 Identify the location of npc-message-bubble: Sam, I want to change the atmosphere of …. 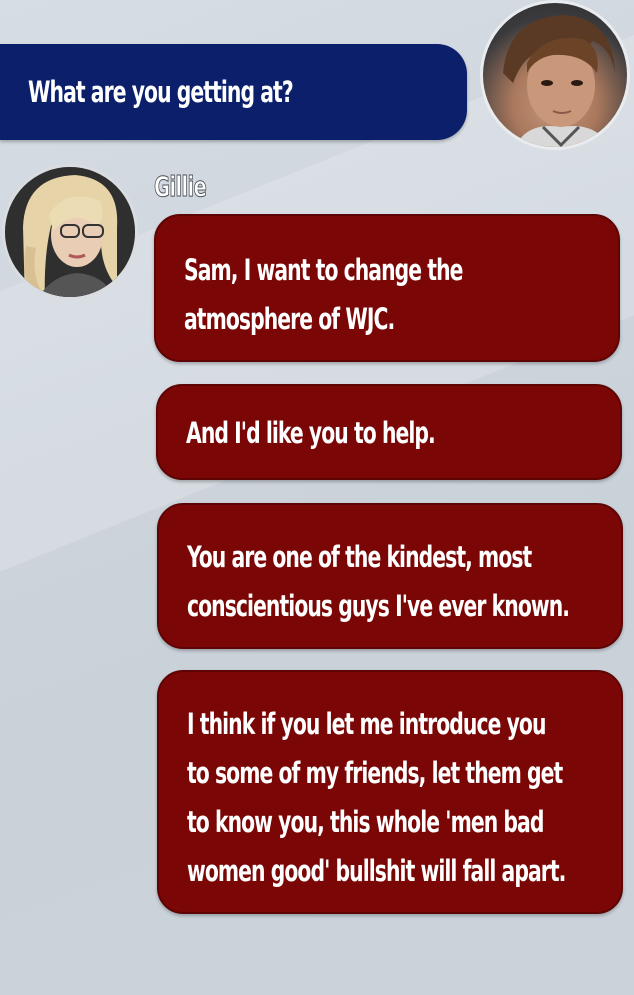
(387, 288).